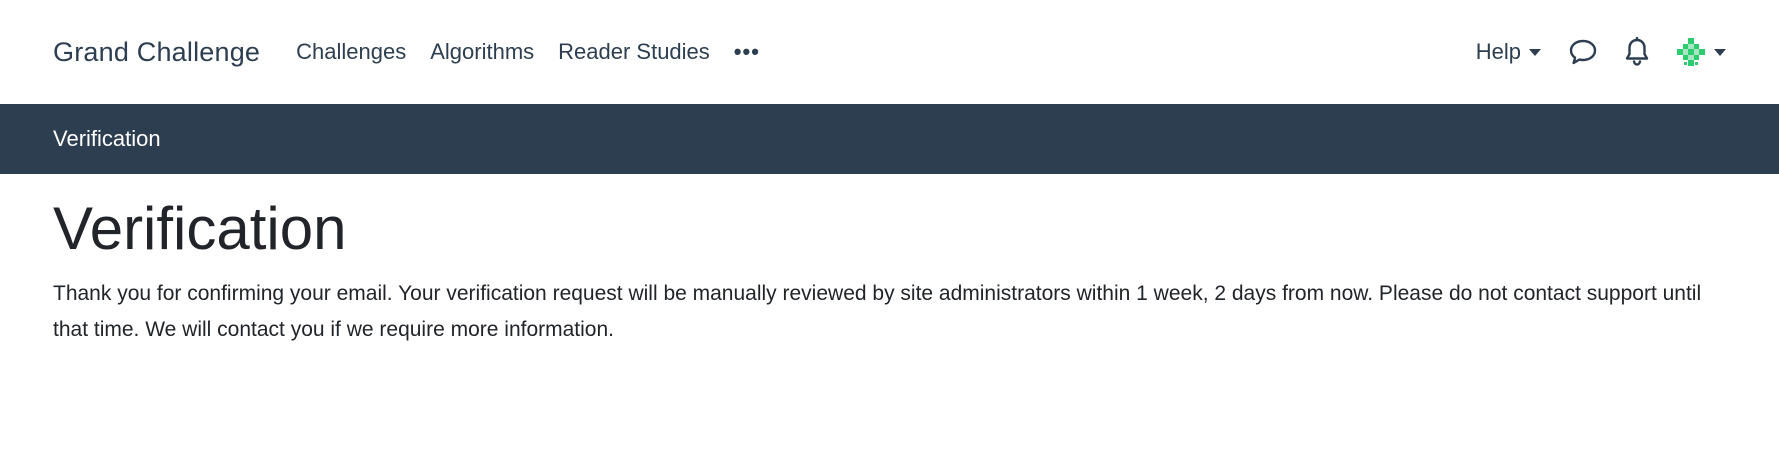  Describe the element at coordinates (351, 52) in the screenshot. I see `nav-link-challenges: Challenges` at that location.